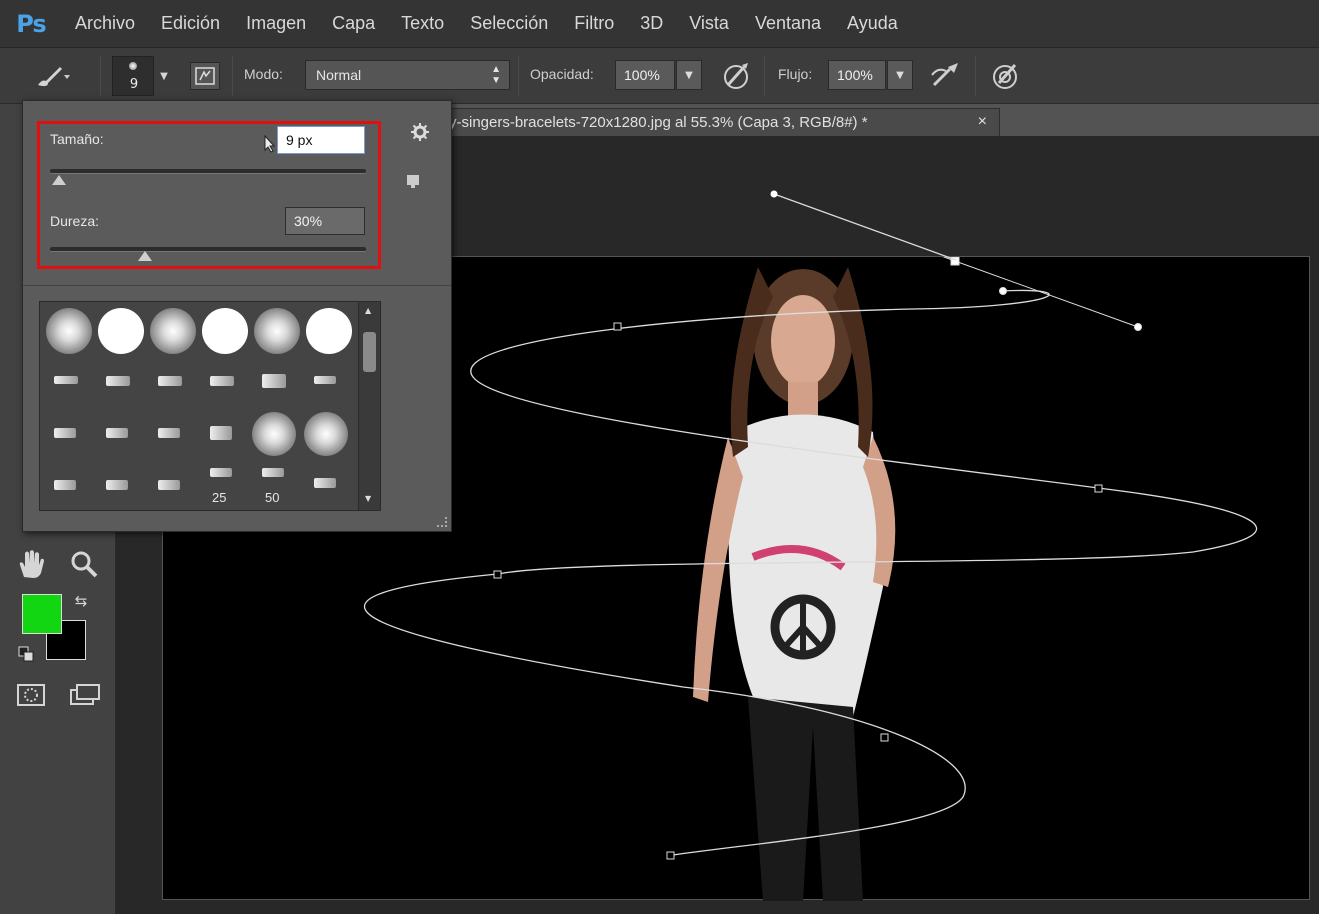  What do you see at coordinates (219, 497) in the screenshot?
I see `brush-size-label: 25` at bounding box center [219, 497].